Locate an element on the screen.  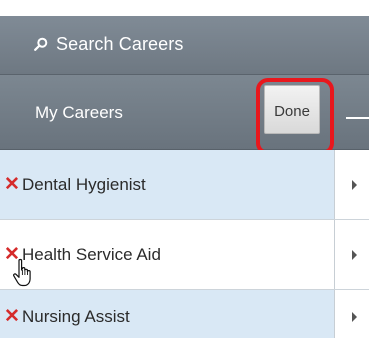
search-icon is located at coordinates (41, 44).